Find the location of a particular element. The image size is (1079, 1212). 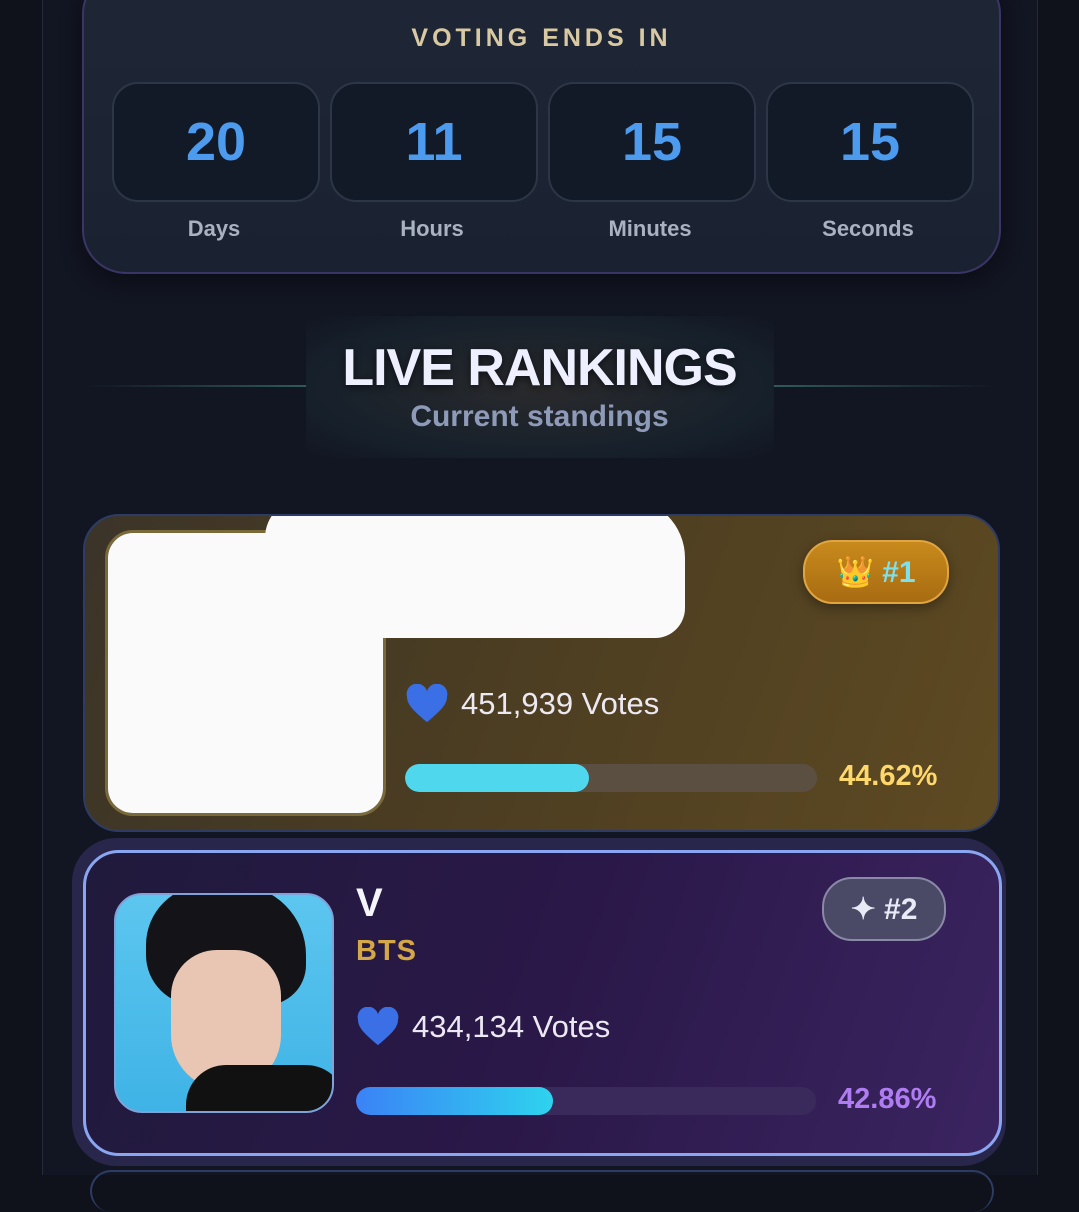

countdown-hours: 11 Hours is located at coordinates (434, 162).